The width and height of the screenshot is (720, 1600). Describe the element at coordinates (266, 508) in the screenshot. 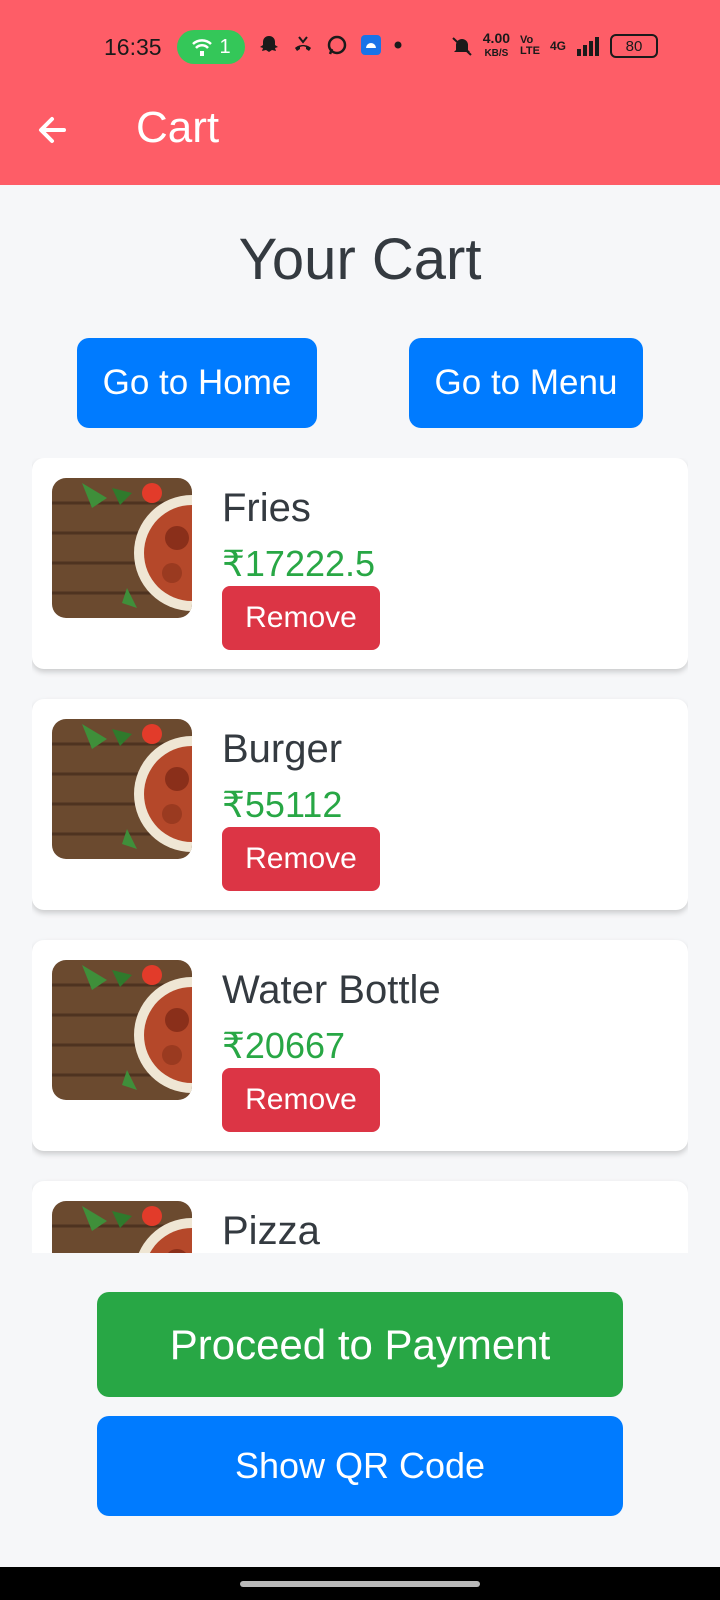

I see `item-name: Fries` at that location.